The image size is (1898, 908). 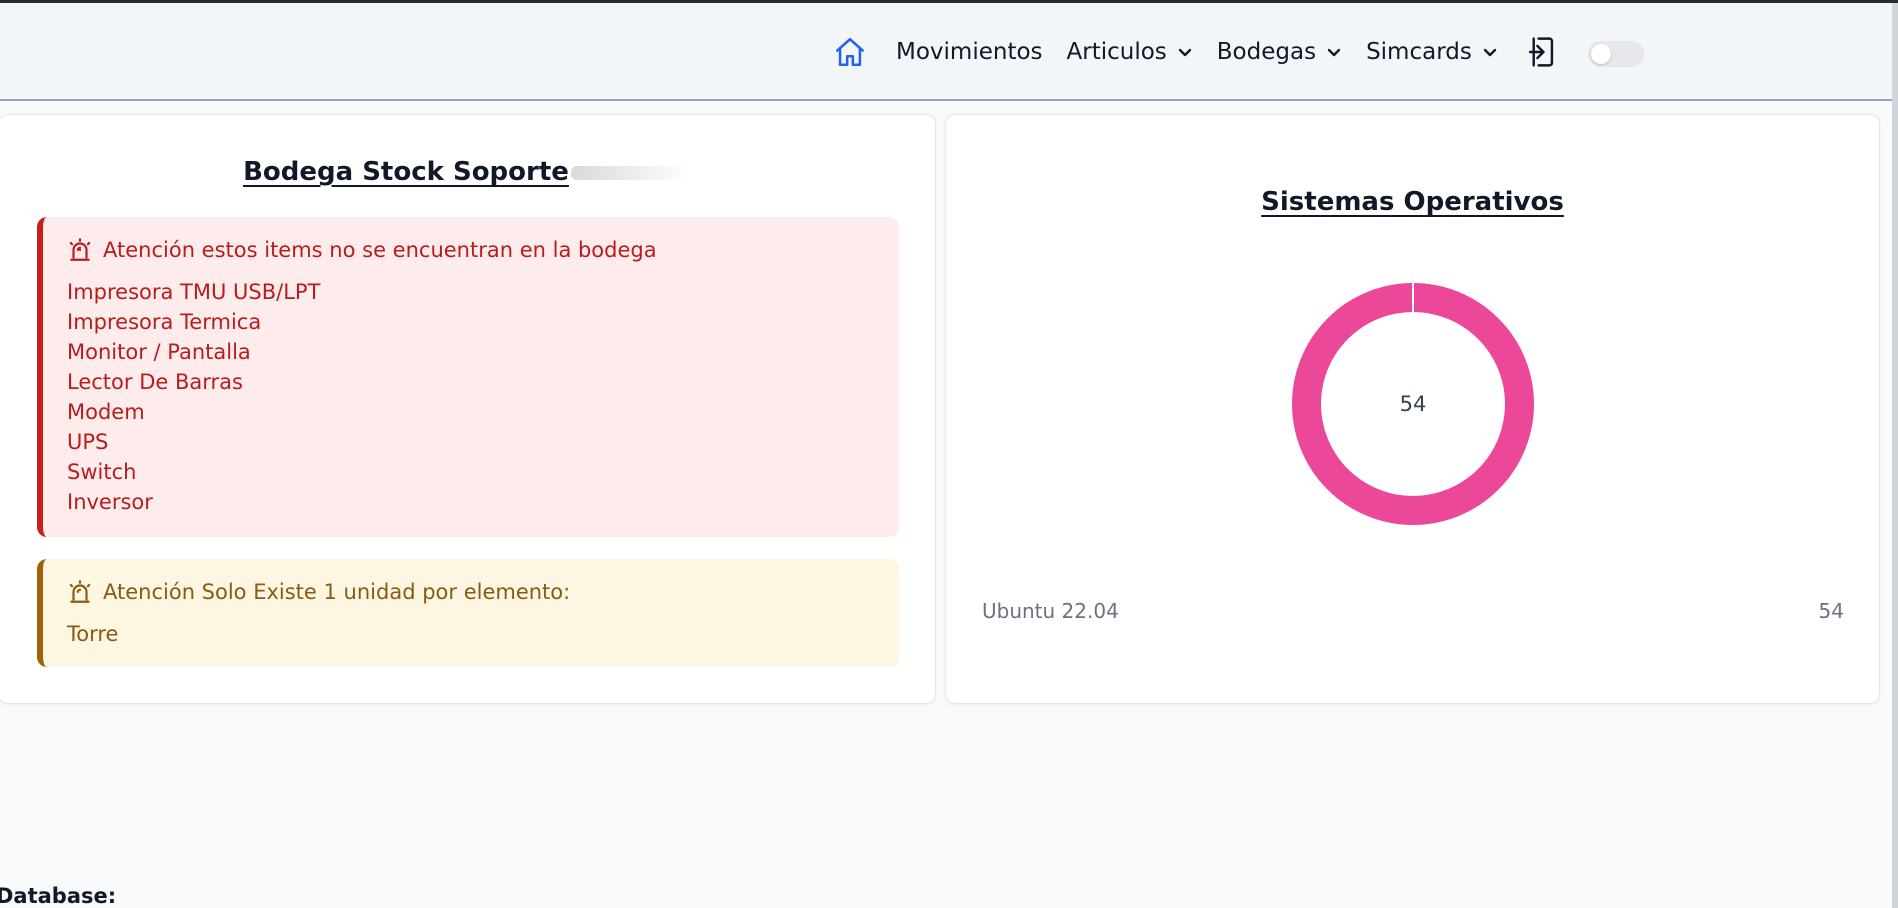 I want to click on nav-item-simcards: Simcards, so click(x=1432, y=52).